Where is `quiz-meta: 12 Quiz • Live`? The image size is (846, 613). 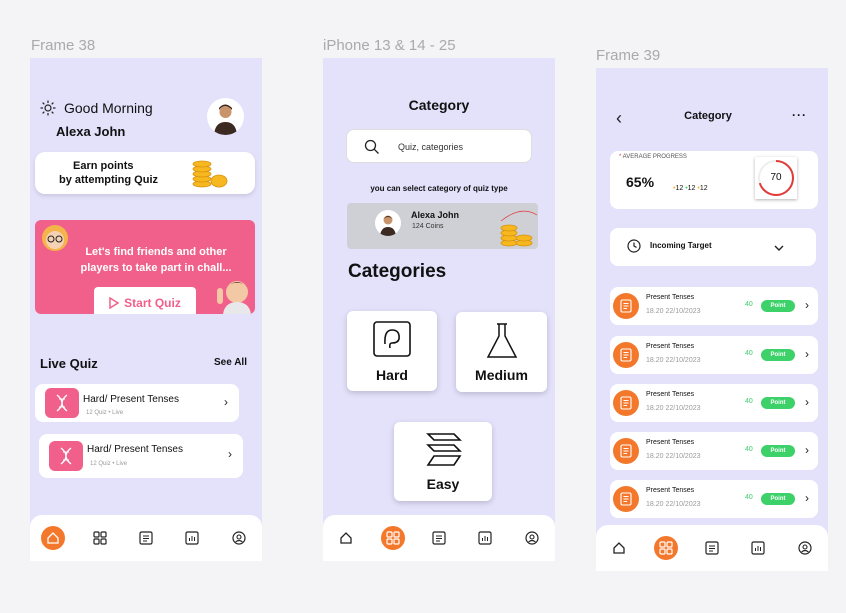 quiz-meta: 12 Quiz • Live is located at coordinates (105, 413).